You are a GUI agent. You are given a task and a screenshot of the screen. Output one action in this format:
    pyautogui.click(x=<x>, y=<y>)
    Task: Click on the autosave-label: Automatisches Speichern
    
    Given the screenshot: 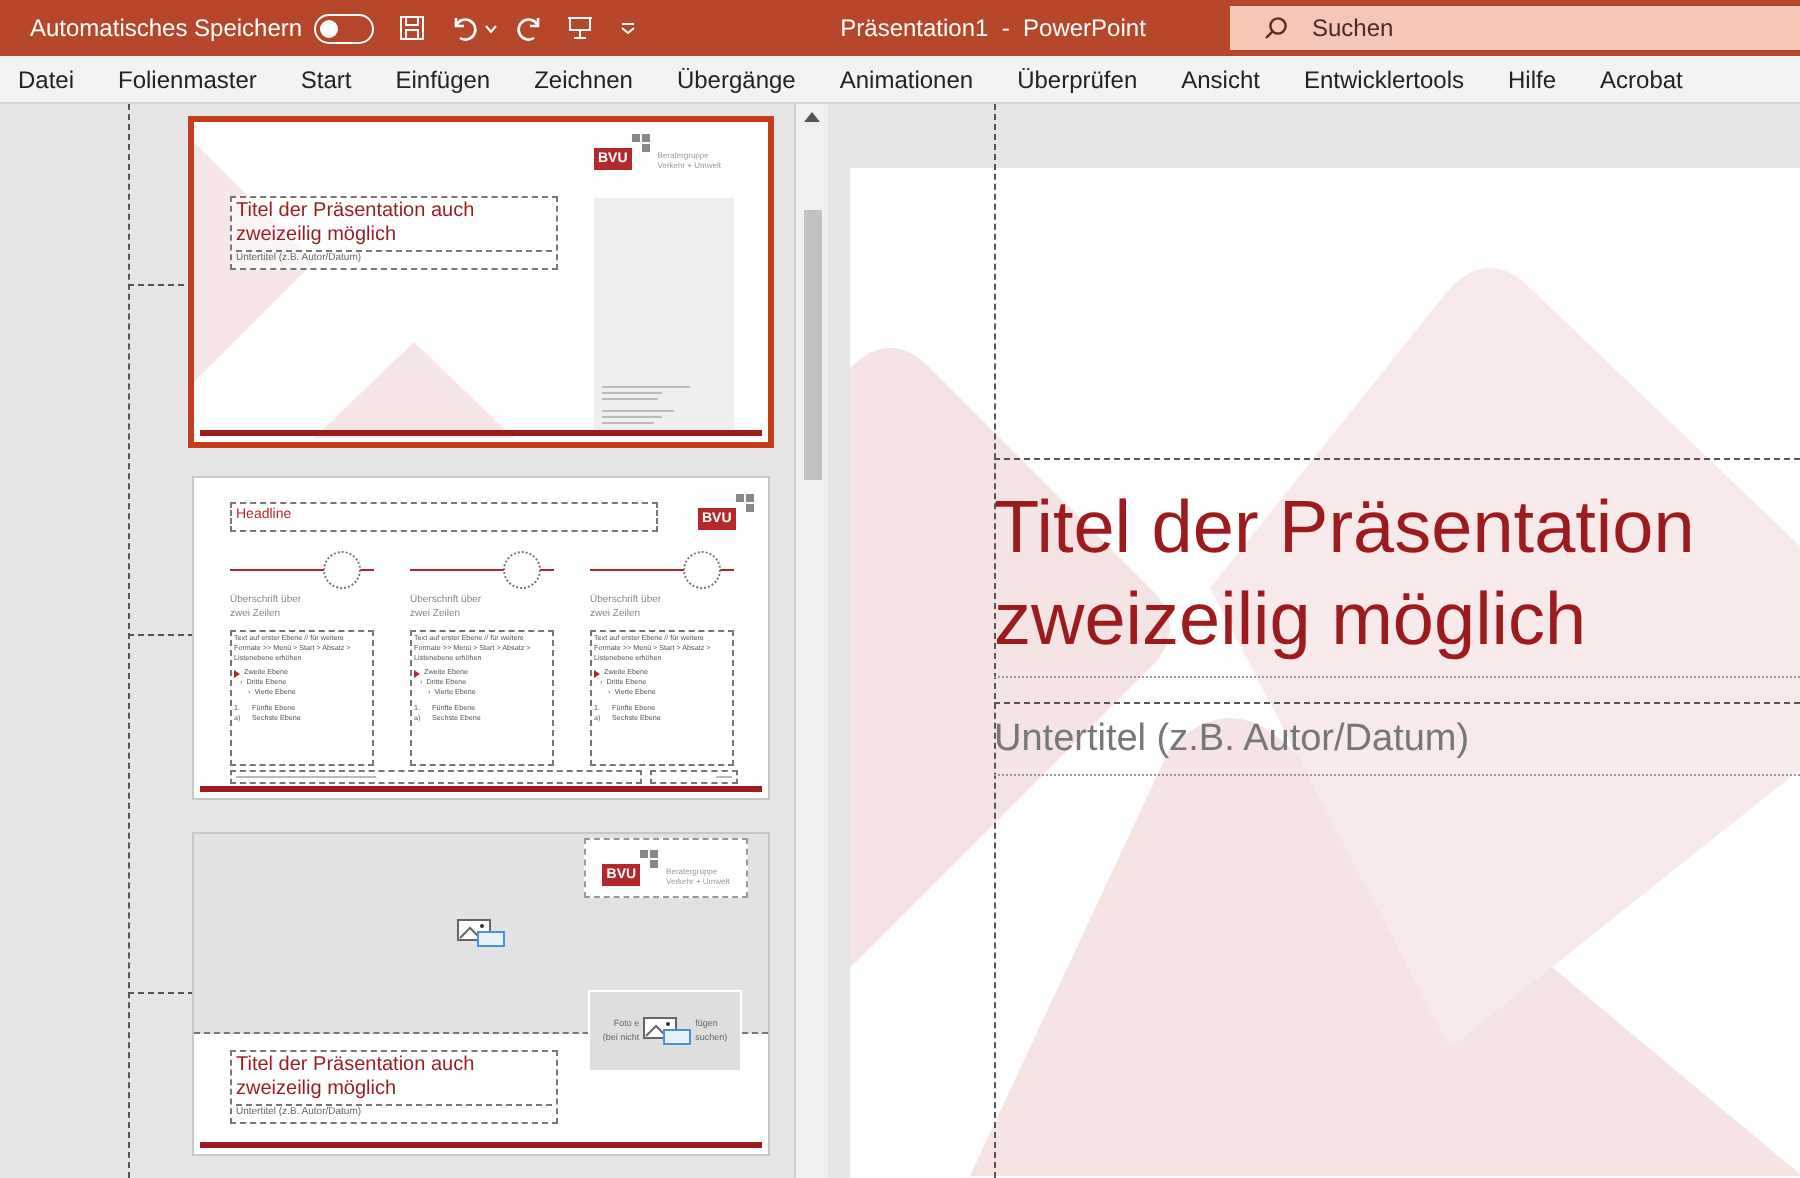 What is the action you would take?
    pyautogui.click(x=166, y=29)
    